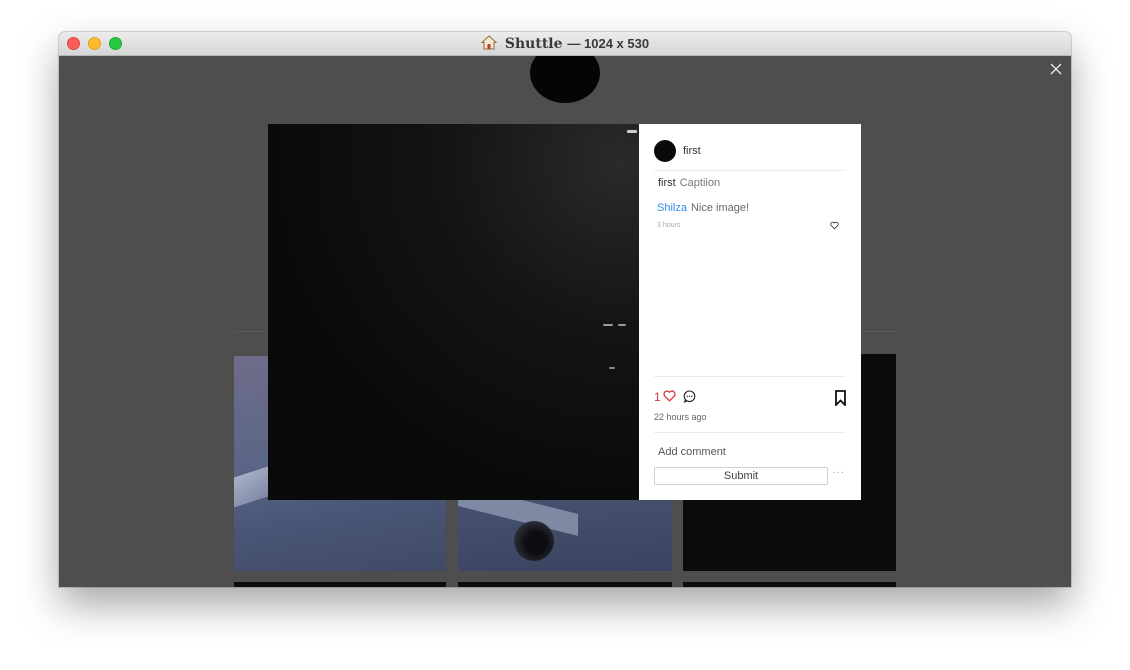 This screenshot has height=670, width=1130. Describe the element at coordinates (746, 452) in the screenshot. I see `comment-input` at that location.